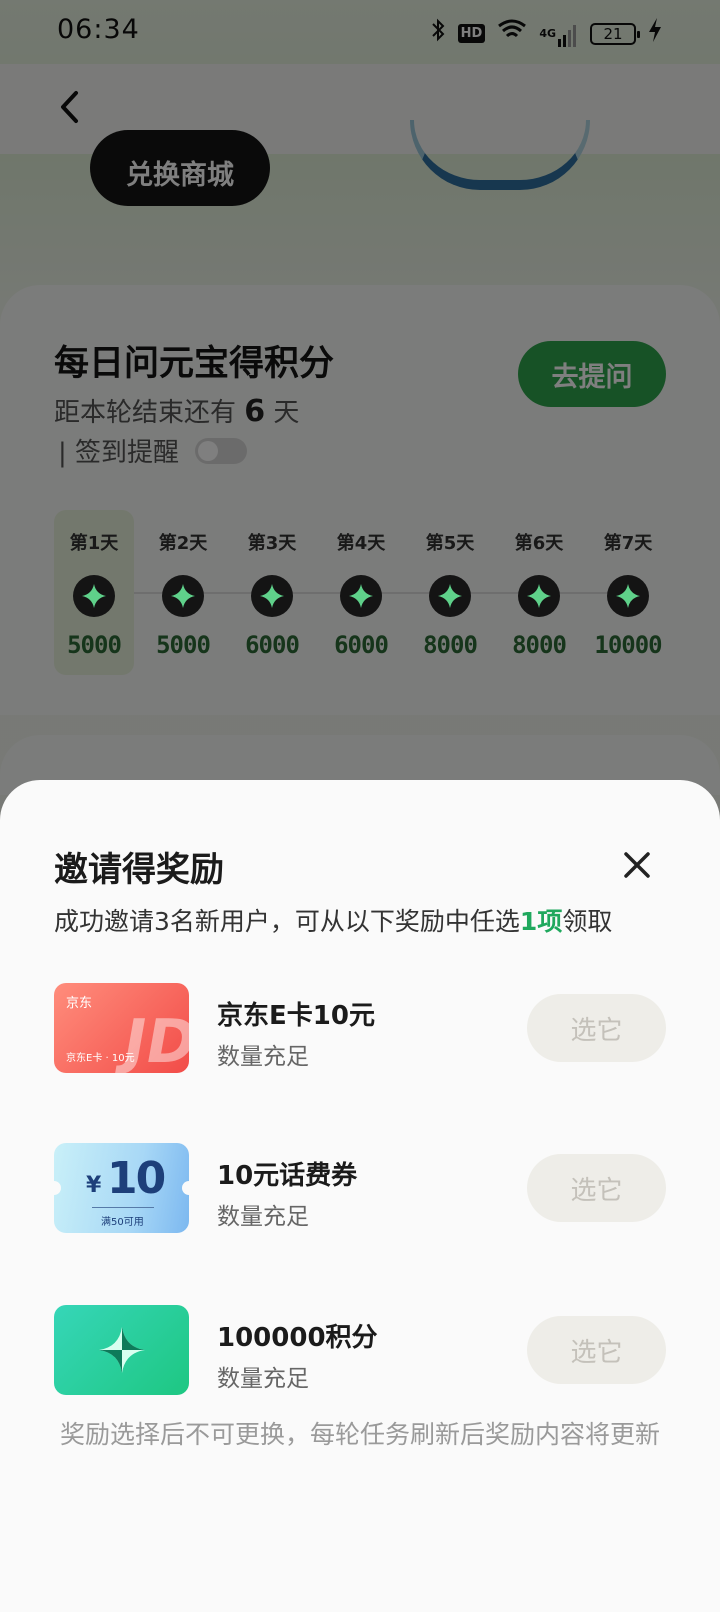  Describe the element at coordinates (297, 1338) in the screenshot. I see `reward-name: 100000积分` at that location.